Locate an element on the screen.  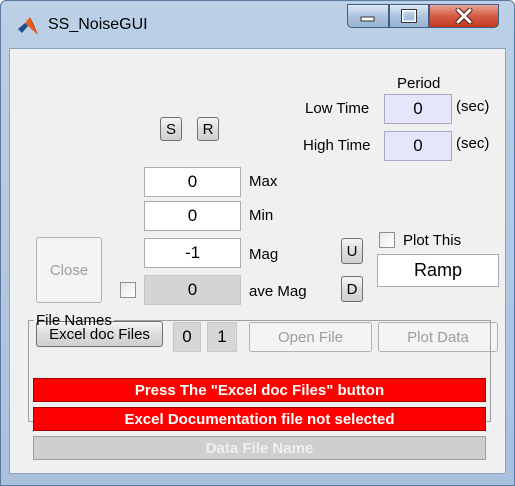
close-icon is located at coordinates (464, 16).